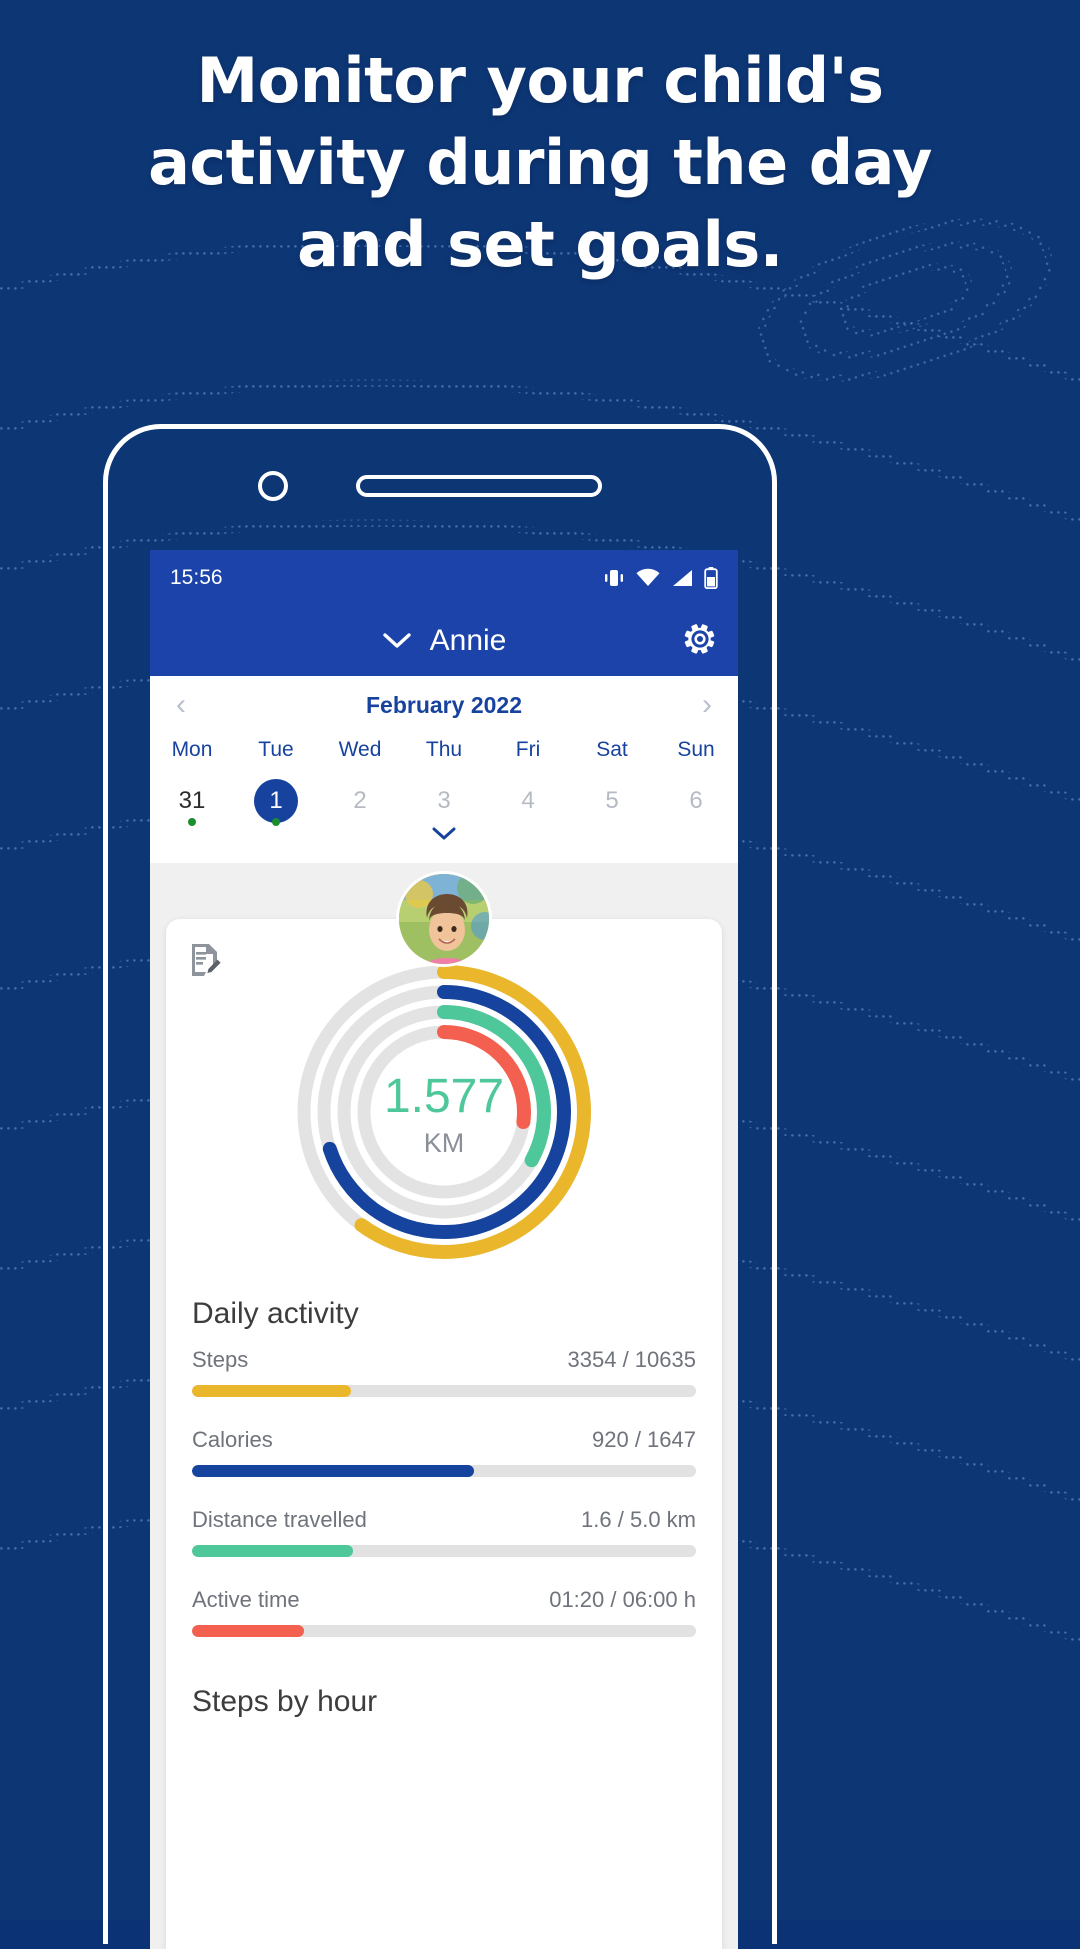 Image resolution: width=1080 pixels, height=1949 pixels. I want to click on calendar-dow-label: Tue, so click(276, 749).